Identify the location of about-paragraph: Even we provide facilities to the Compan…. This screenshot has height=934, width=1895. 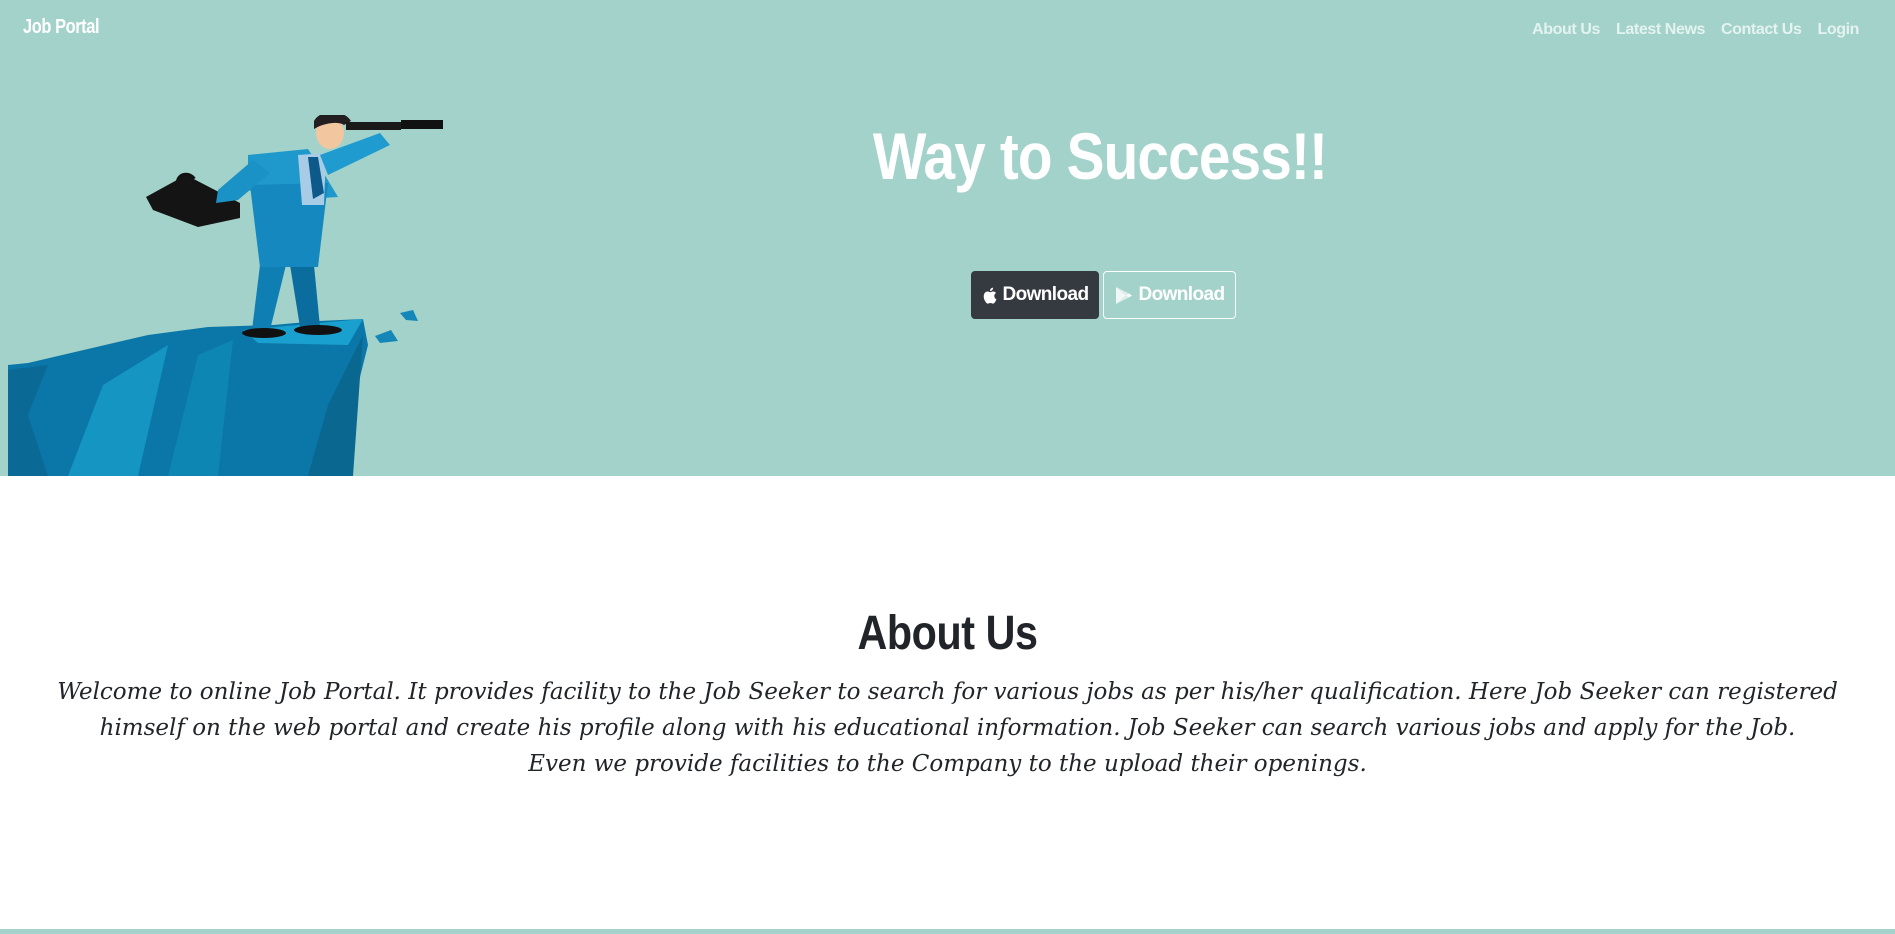
(947, 764).